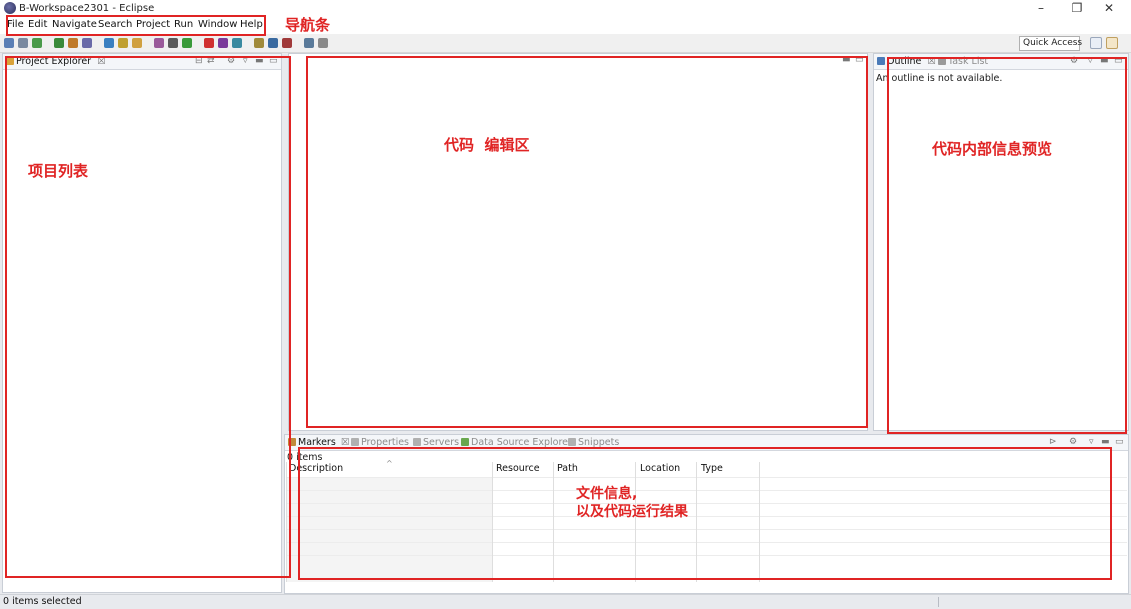 The image size is (1131, 609). Describe the element at coordinates (1109, 8) in the screenshot. I see `close-button: ✕` at that location.